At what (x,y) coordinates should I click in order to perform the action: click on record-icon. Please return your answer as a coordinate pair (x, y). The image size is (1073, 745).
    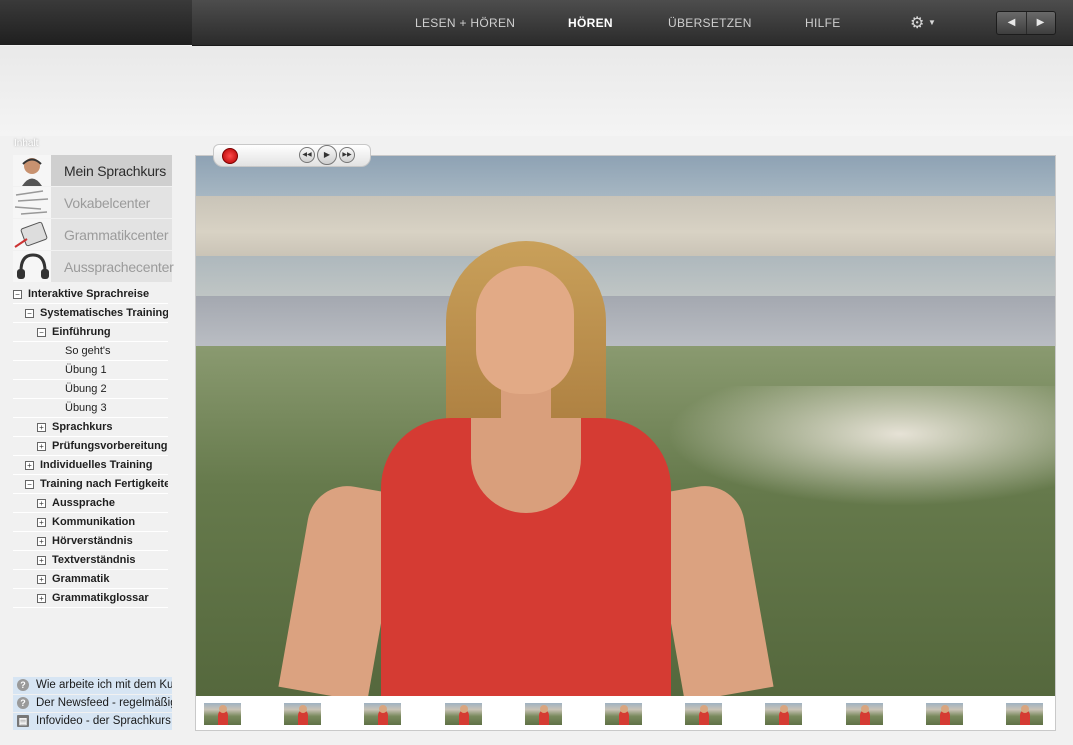
    Looking at the image, I should click on (230, 156).